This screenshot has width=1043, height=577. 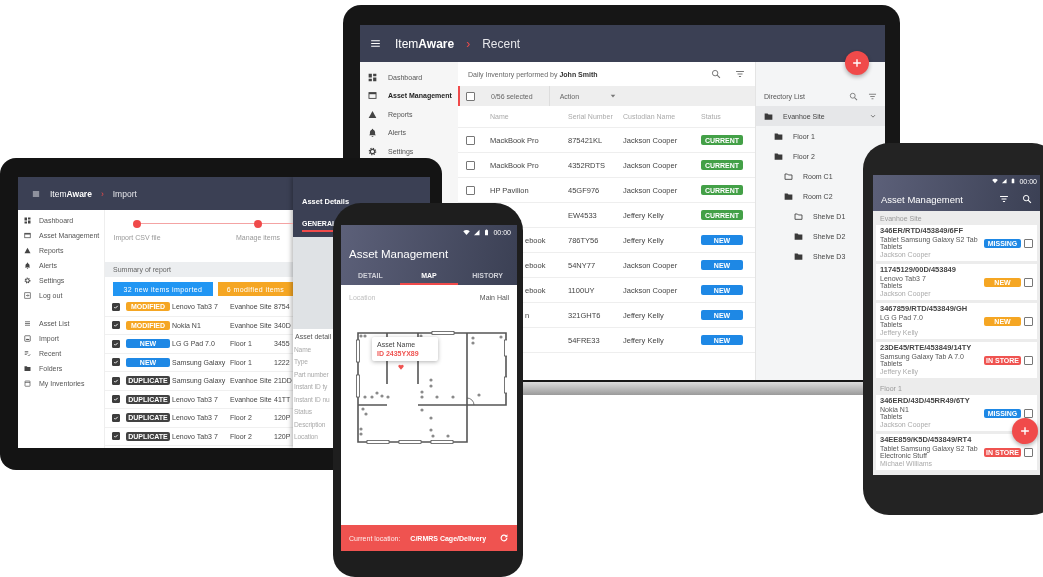 What do you see at coordinates (27, 353) in the screenshot?
I see `list-check-icon` at bounding box center [27, 353].